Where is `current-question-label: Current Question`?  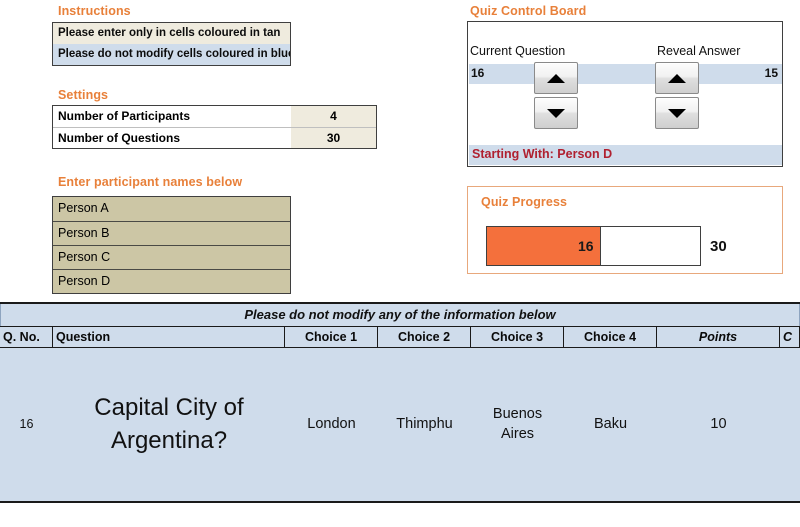 current-question-label: Current Question is located at coordinates (518, 51).